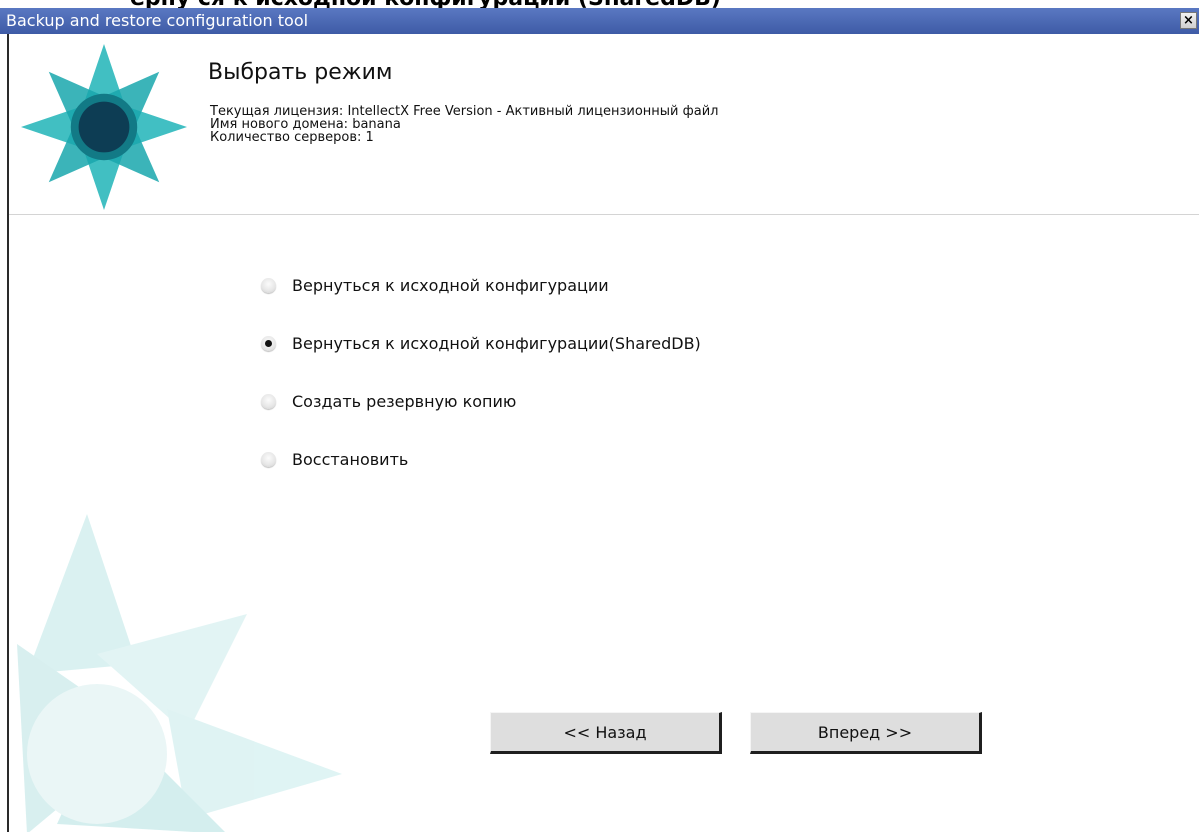  I want to click on page-title: Выбрать режим, so click(300, 72).